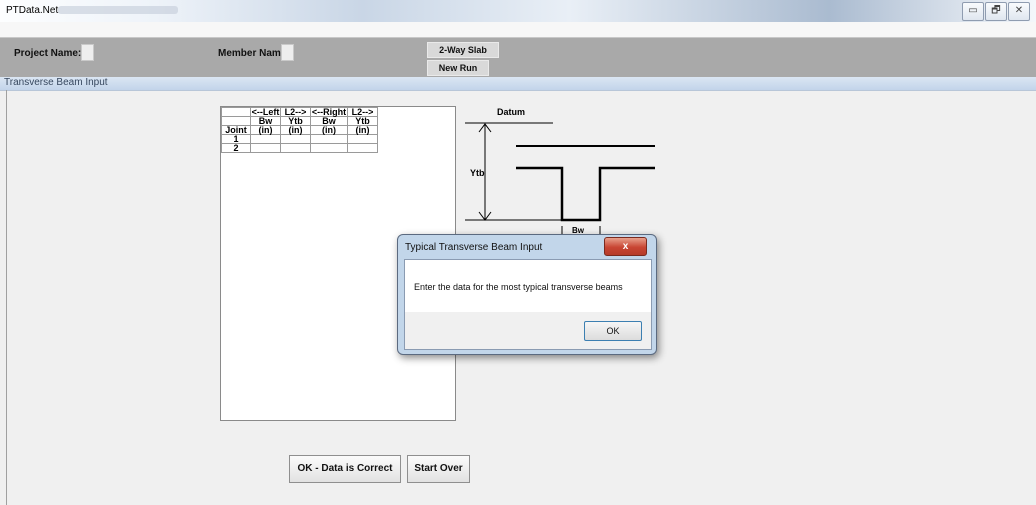 This screenshot has height=505, width=1036. What do you see at coordinates (996, 11) in the screenshot?
I see `maximize-icon: 🗗` at bounding box center [996, 11].